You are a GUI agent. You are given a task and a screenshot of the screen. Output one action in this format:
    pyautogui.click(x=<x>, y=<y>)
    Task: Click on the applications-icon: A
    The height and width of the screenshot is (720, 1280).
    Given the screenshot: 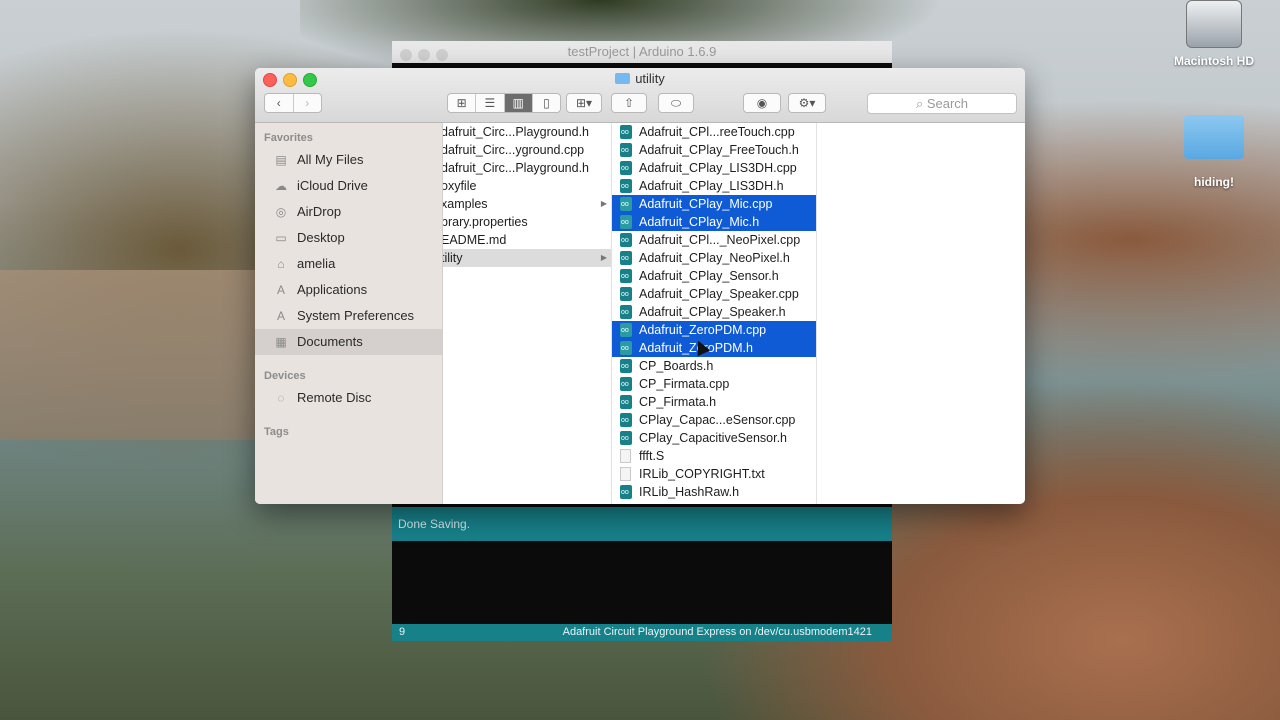 What is the action you would take?
    pyautogui.click(x=280, y=316)
    